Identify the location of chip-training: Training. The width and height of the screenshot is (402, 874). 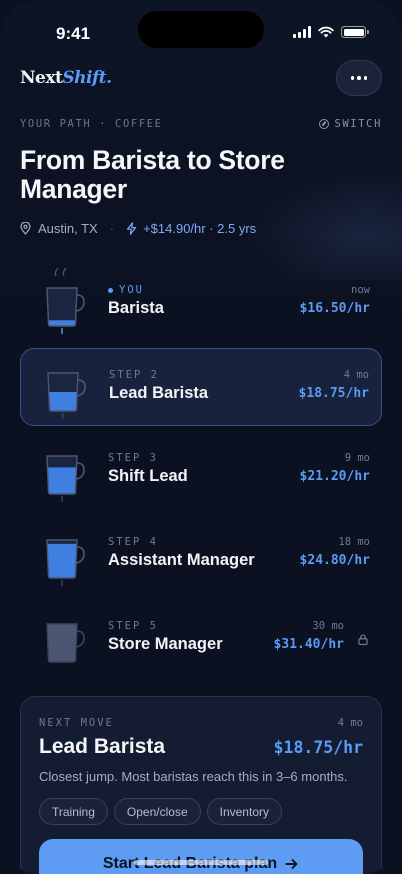
(73, 811).